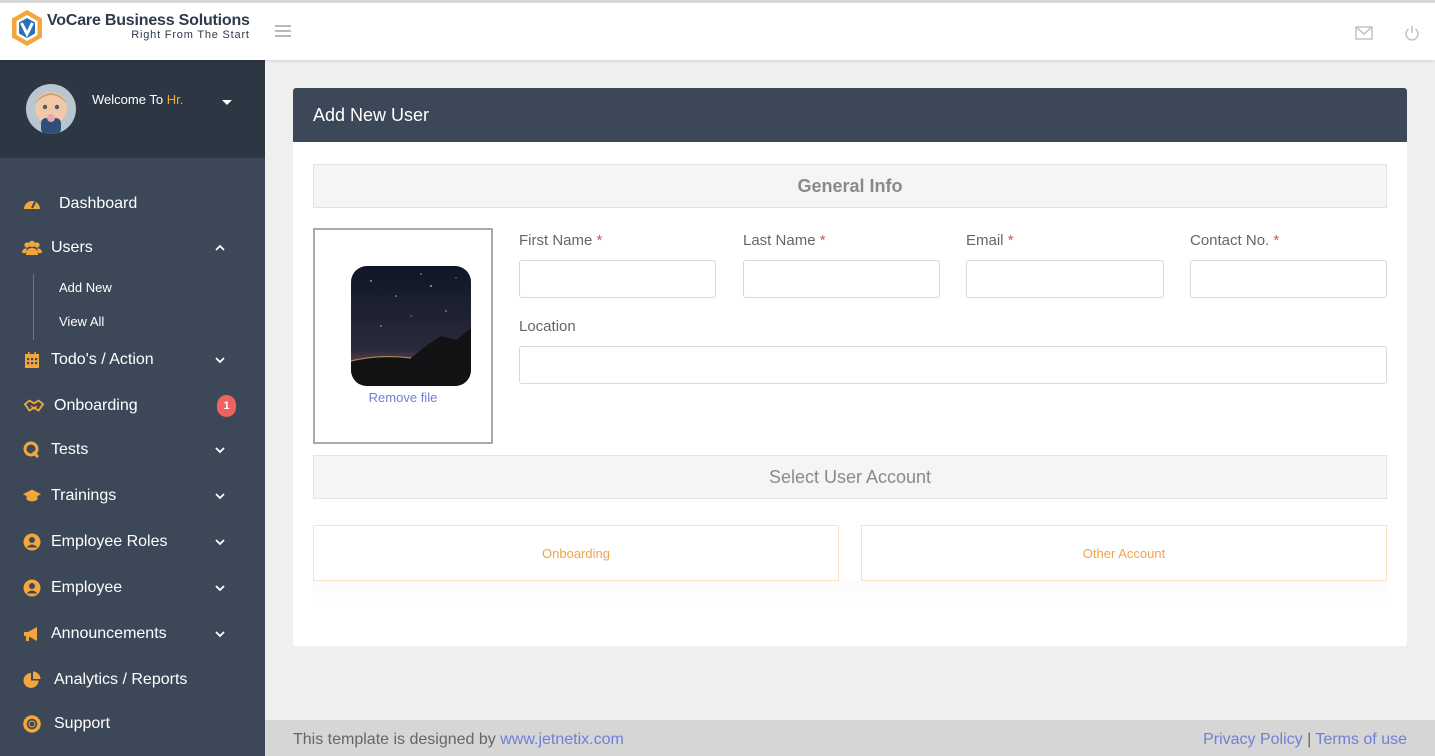 The height and width of the screenshot is (756, 1435). I want to click on handshake-icon, so click(34, 405).